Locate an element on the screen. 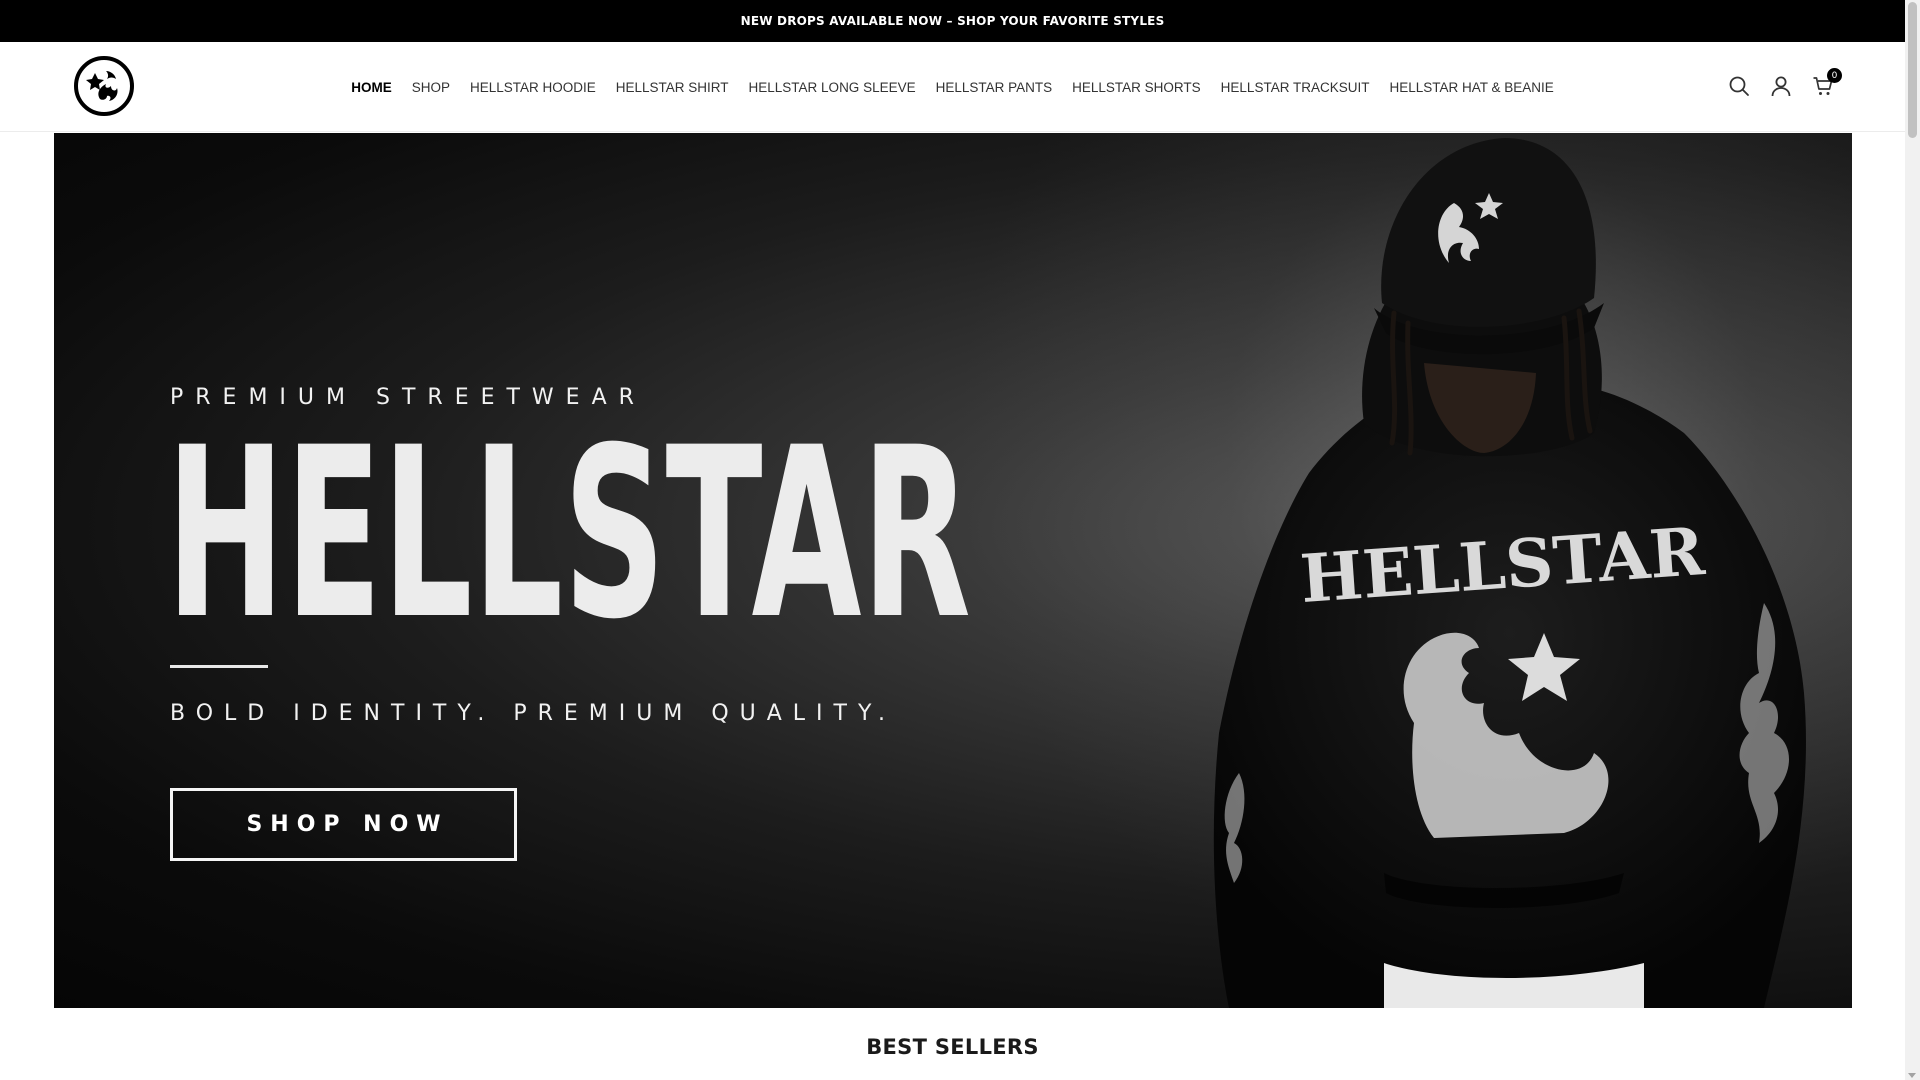 The image size is (1920, 1080). header-actions: 0 is located at coordinates (1784, 85).